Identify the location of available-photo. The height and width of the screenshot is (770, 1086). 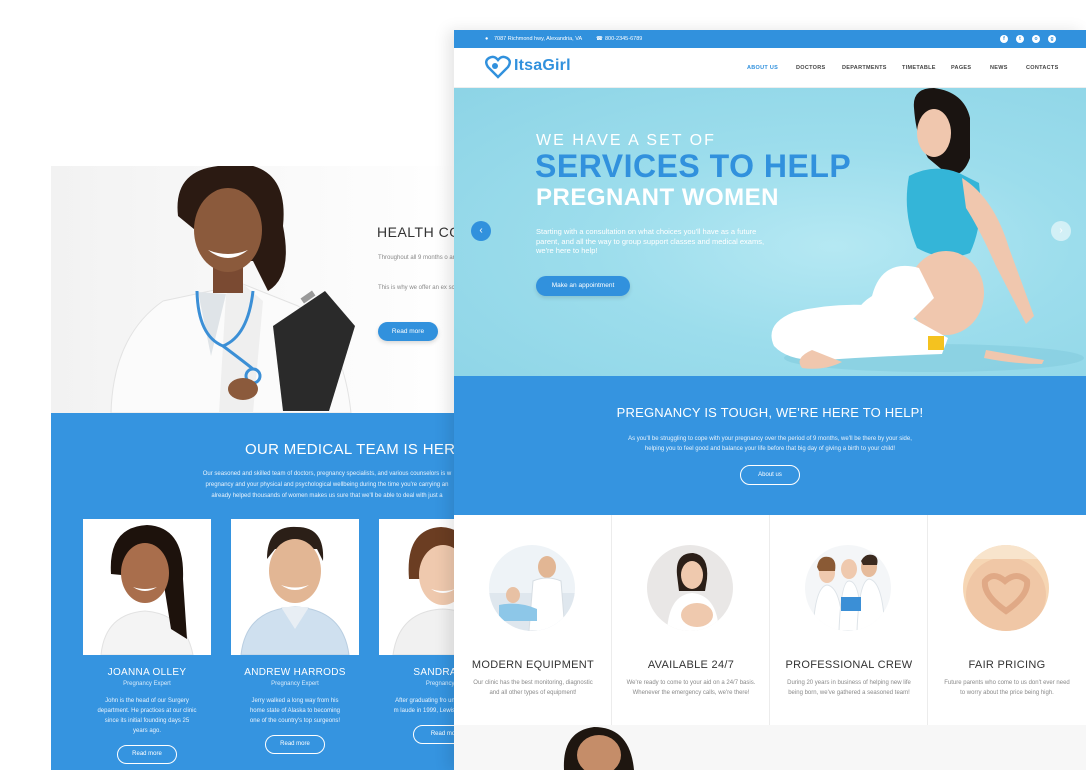
(690, 588).